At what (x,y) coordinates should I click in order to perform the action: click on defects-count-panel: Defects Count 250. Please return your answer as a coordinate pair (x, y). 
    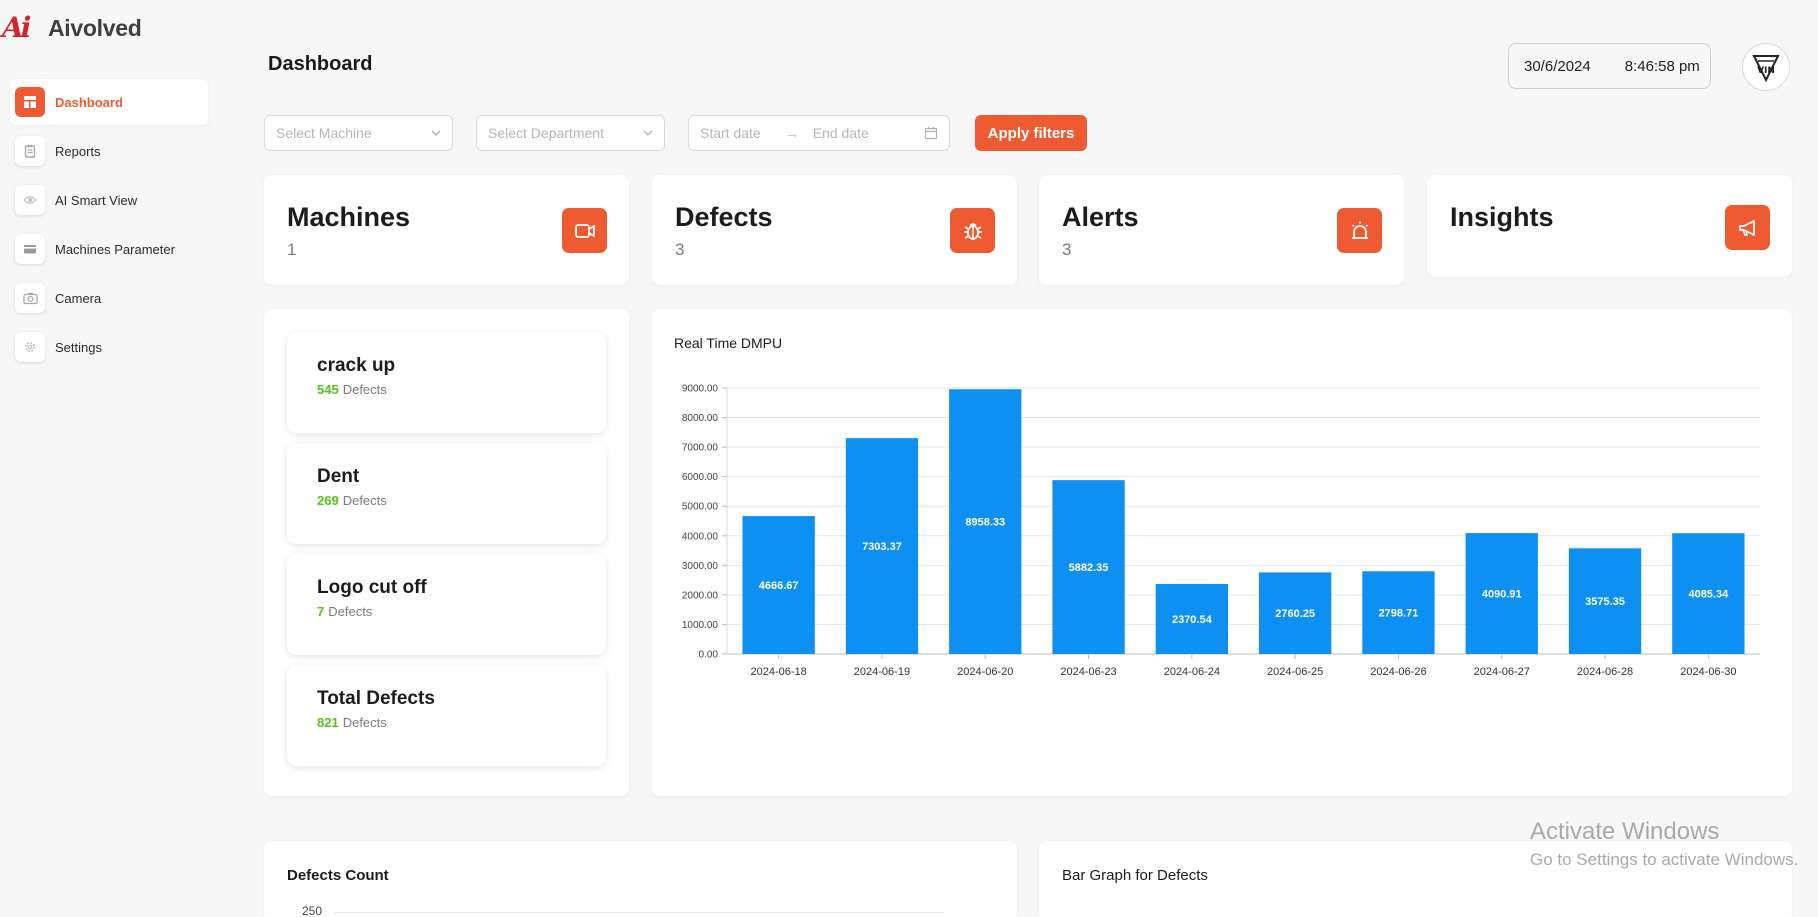
    Looking at the image, I should click on (640, 879).